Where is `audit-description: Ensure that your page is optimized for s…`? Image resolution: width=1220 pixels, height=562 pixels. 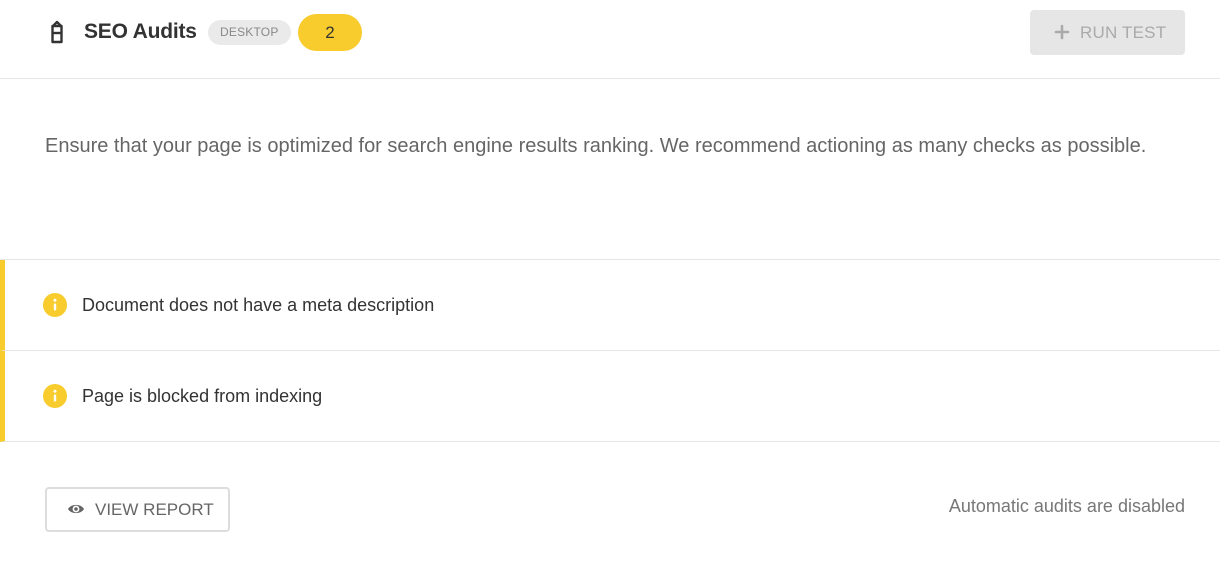
audit-description: Ensure that your page is optimized for s… is located at coordinates (596, 146).